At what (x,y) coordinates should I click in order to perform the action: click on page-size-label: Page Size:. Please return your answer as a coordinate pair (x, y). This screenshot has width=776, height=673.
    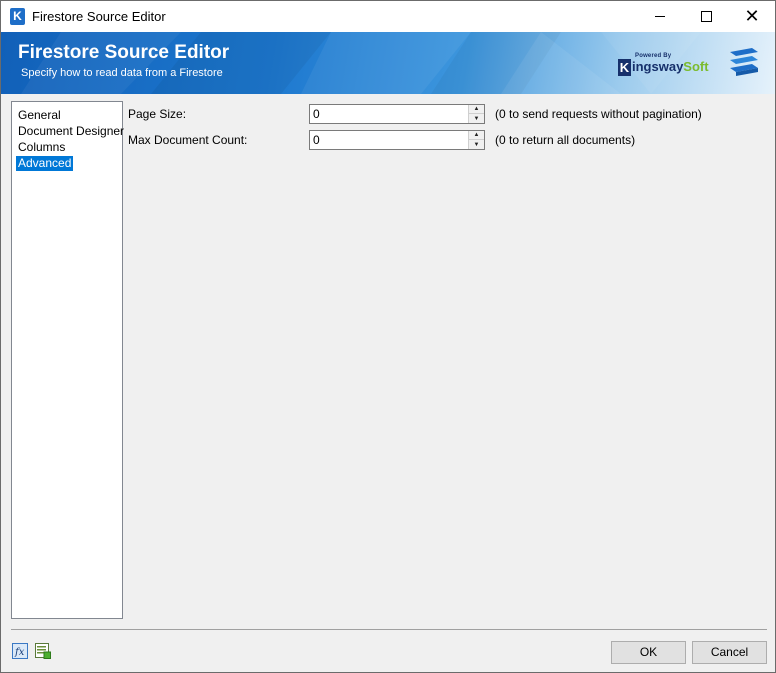
    Looking at the image, I should click on (157, 114).